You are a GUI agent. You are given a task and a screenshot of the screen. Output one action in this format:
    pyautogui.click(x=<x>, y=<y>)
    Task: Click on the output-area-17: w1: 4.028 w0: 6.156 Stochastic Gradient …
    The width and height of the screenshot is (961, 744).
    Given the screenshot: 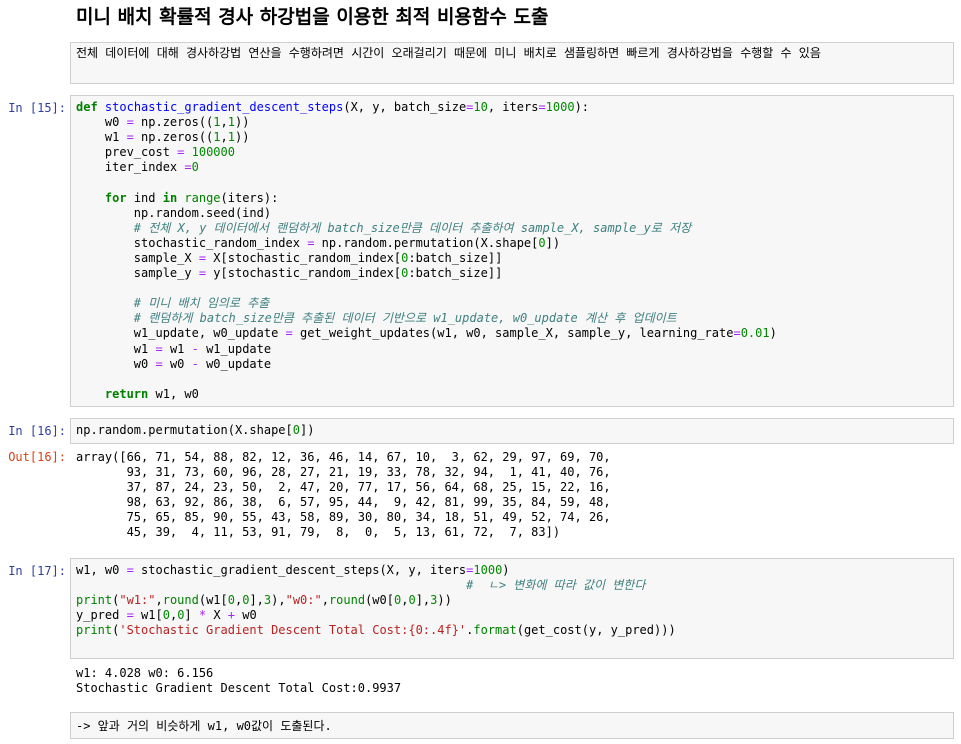 What is the action you would take?
    pyautogui.click(x=239, y=681)
    